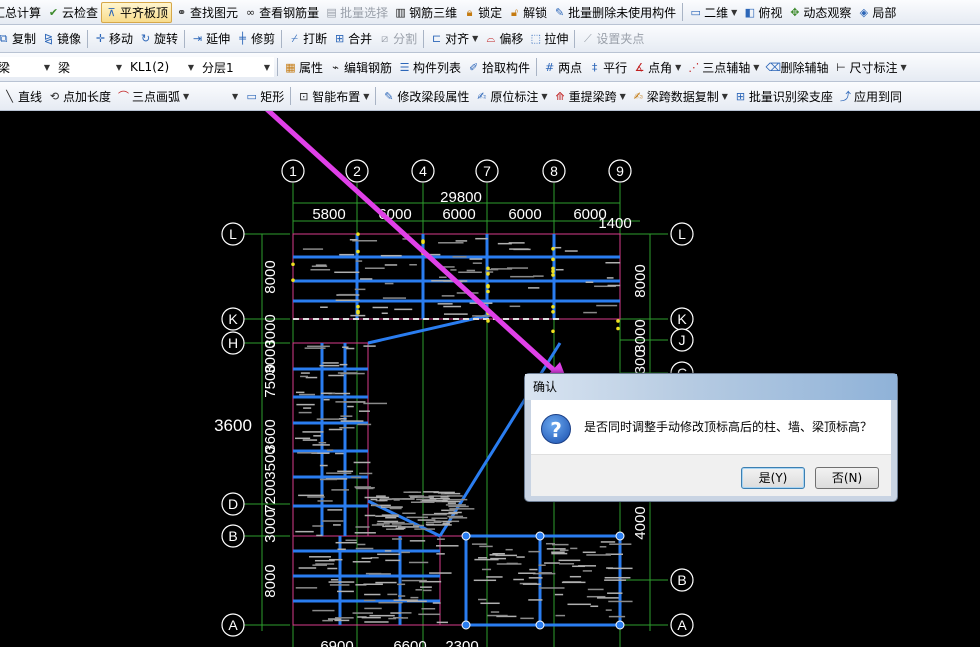  What do you see at coordinates (607, 67) in the screenshot?
I see `parallel-button: ‡ 平行` at bounding box center [607, 67].